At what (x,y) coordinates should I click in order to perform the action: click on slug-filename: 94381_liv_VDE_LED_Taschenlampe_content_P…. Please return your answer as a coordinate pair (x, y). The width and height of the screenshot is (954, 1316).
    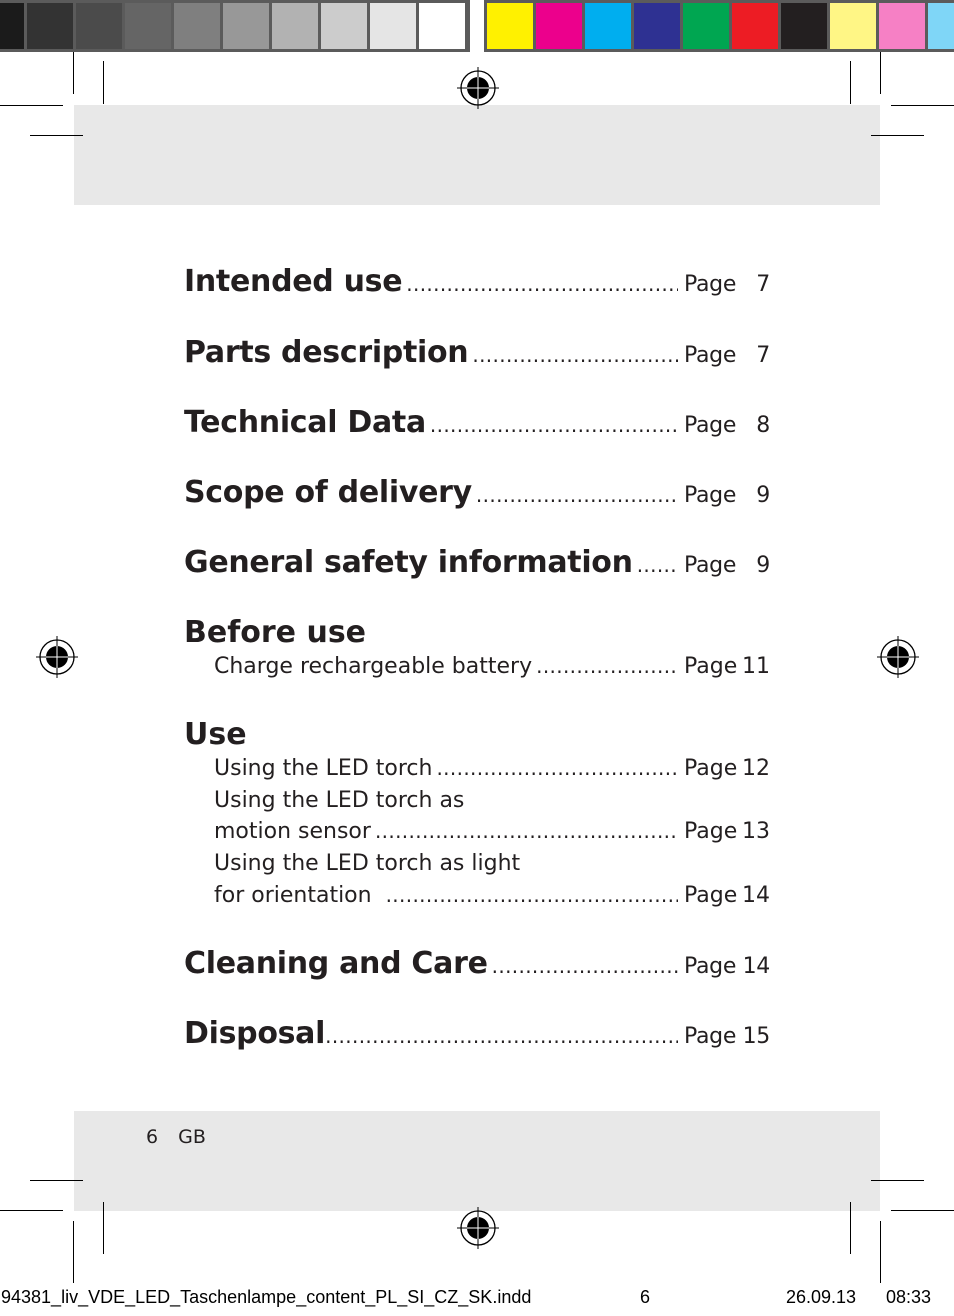
    Looking at the image, I should click on (266, 1297).